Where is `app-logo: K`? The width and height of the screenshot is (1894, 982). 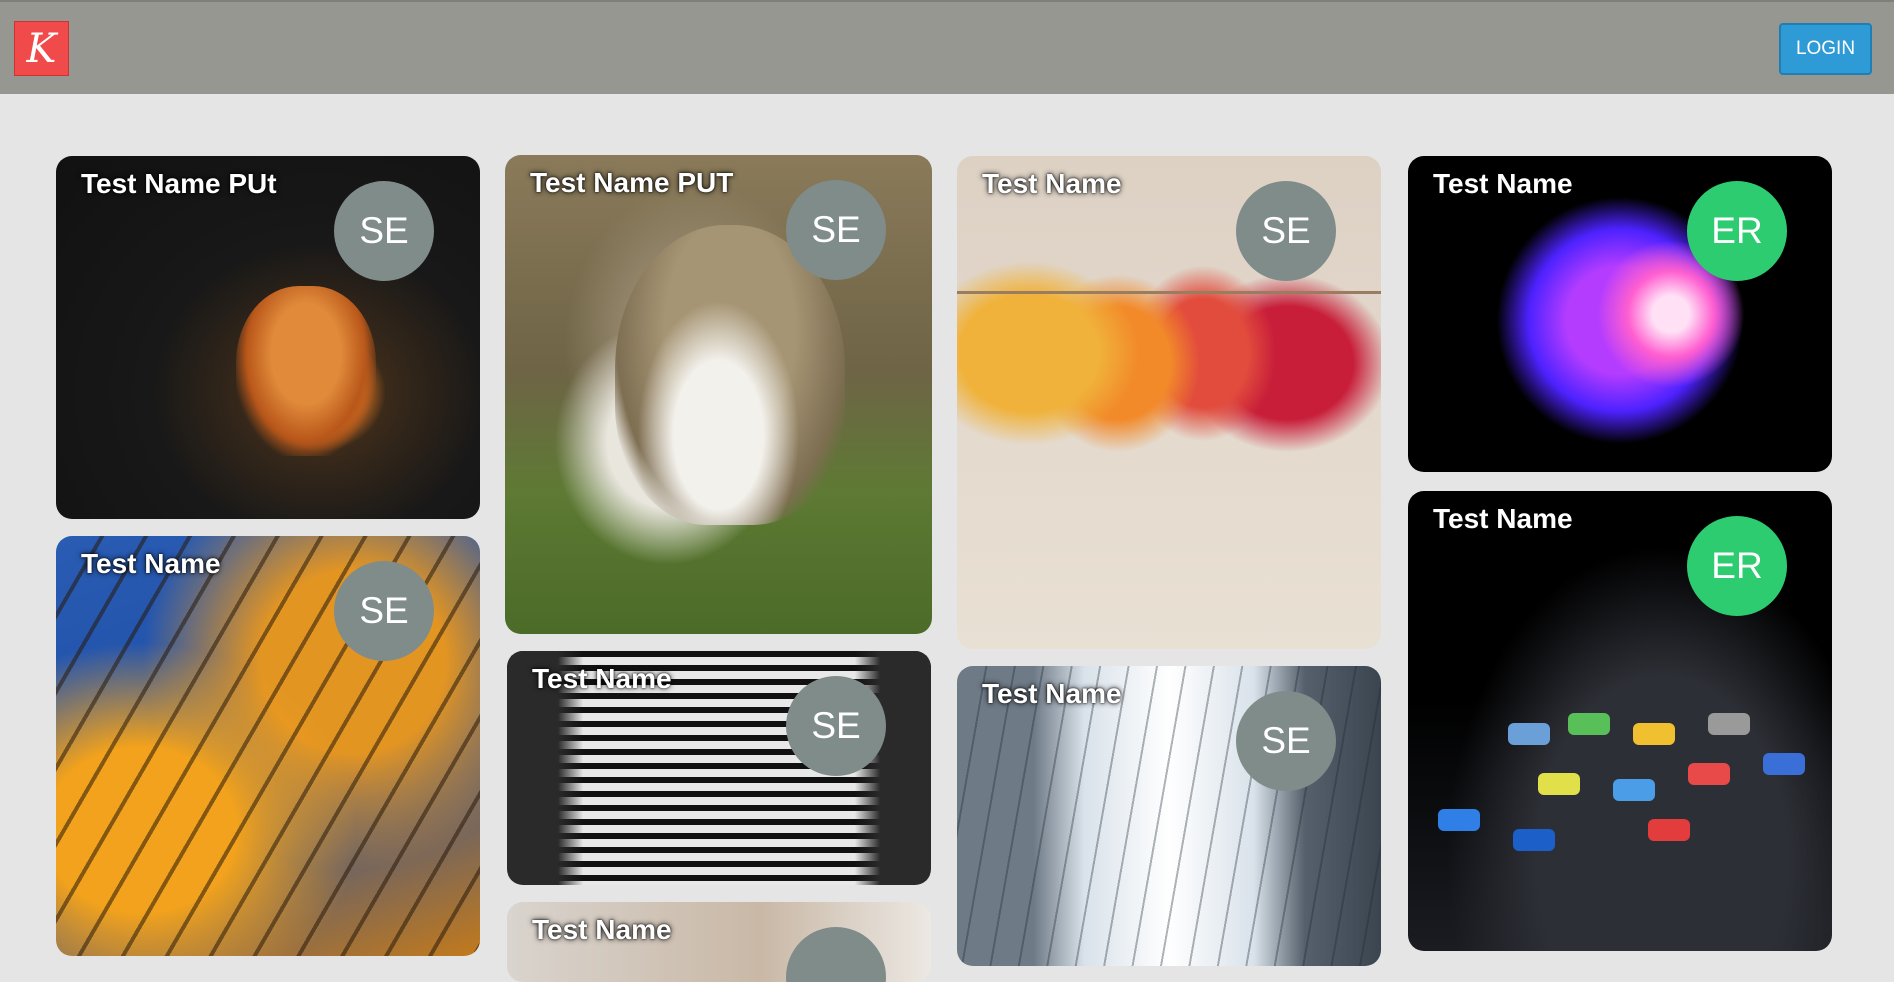 app-logo: K is located at coordinates (41, 48).